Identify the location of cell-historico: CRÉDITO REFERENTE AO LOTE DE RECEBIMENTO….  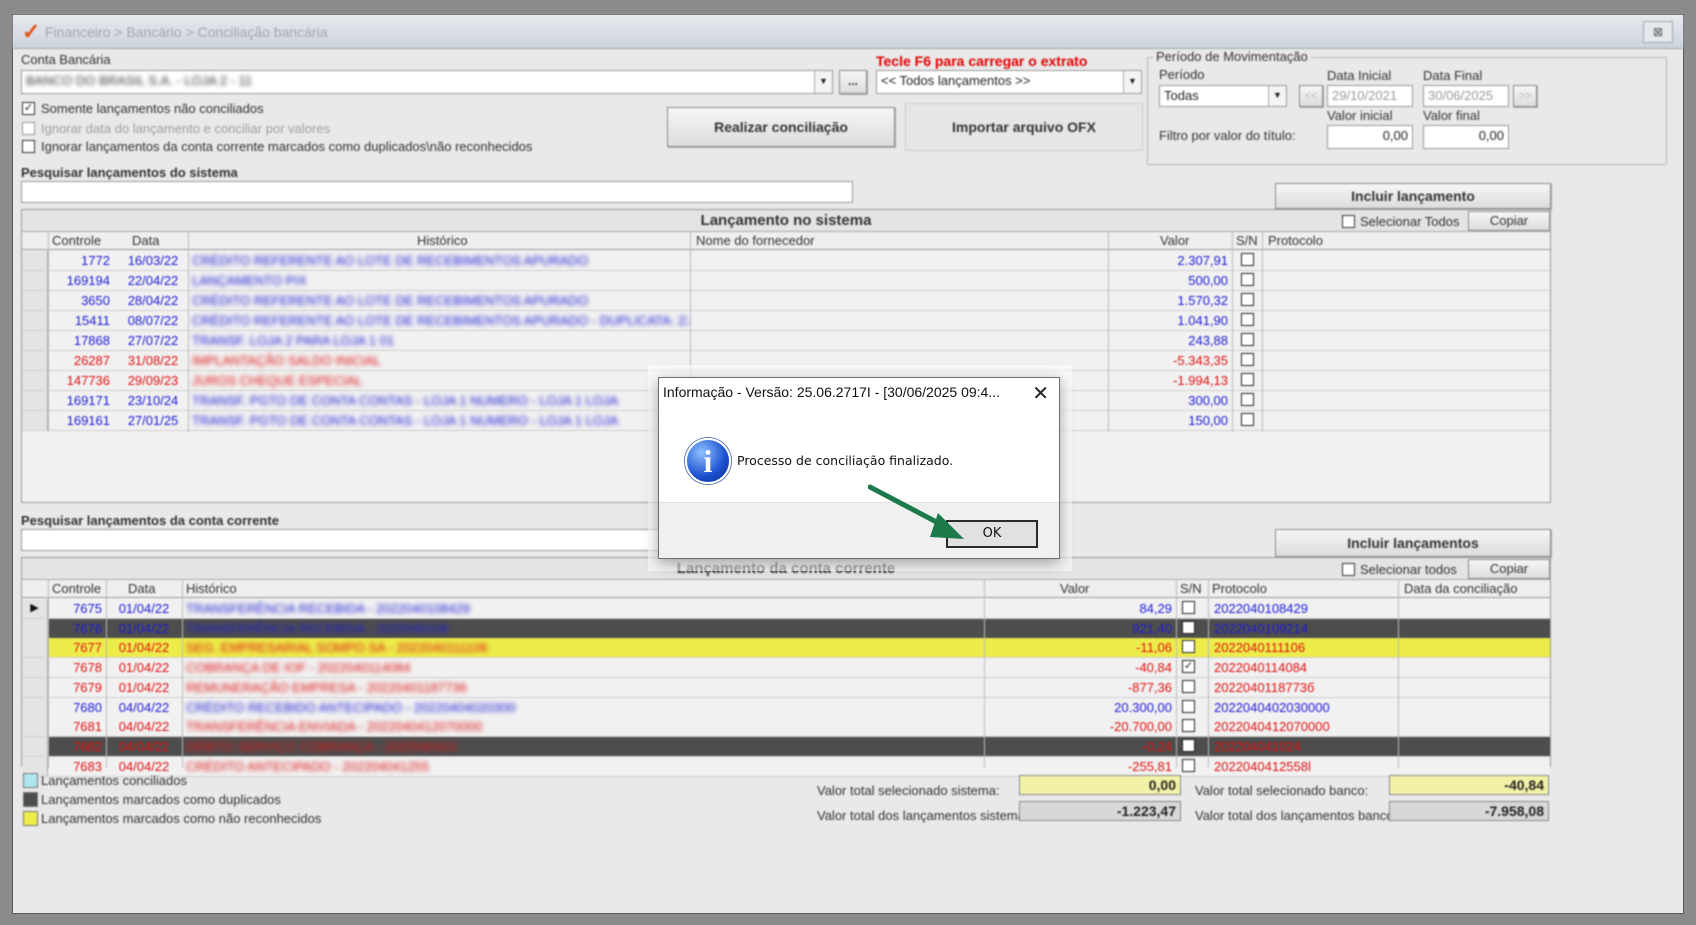
(390, 300).